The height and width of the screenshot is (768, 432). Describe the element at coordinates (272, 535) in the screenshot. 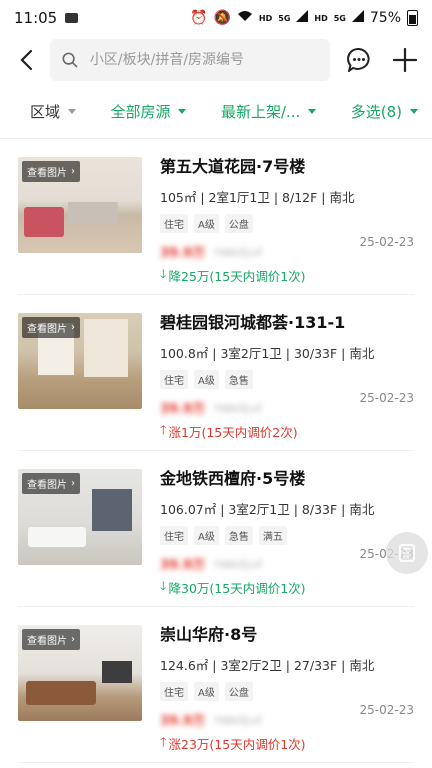

I see `tag: 满五` at that location.